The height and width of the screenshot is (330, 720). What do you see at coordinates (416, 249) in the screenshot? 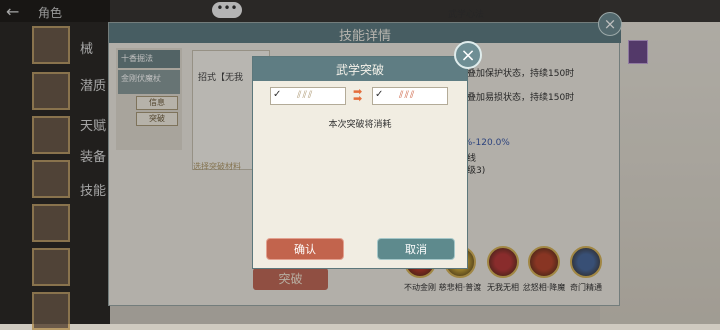
I see `cancel-button: 取消` at bounding box center [416, 249].